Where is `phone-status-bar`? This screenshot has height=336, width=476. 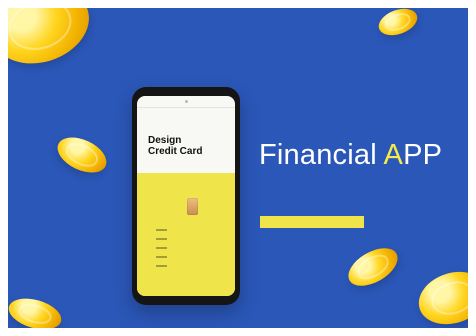 phone-status-bar is located at coordinates (186, 102).